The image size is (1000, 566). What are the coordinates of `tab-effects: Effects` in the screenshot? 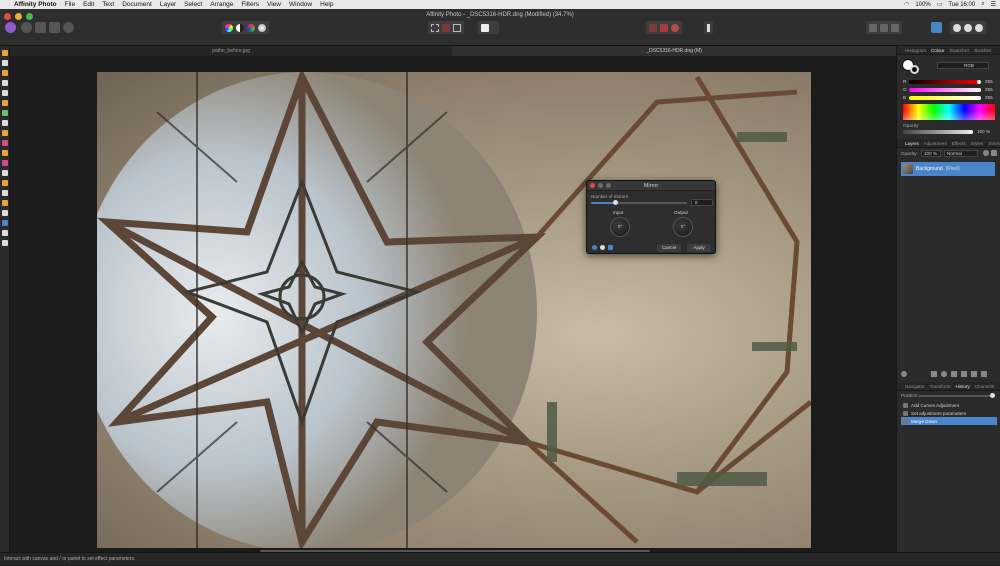 It's located at (959, 143).